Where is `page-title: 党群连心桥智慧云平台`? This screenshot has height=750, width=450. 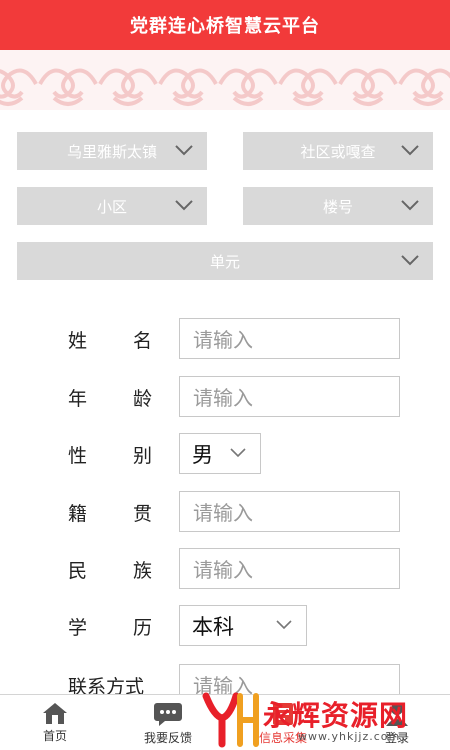 page-title: 党群连心桥智慧云平台 is located at coordinates (225, 26).